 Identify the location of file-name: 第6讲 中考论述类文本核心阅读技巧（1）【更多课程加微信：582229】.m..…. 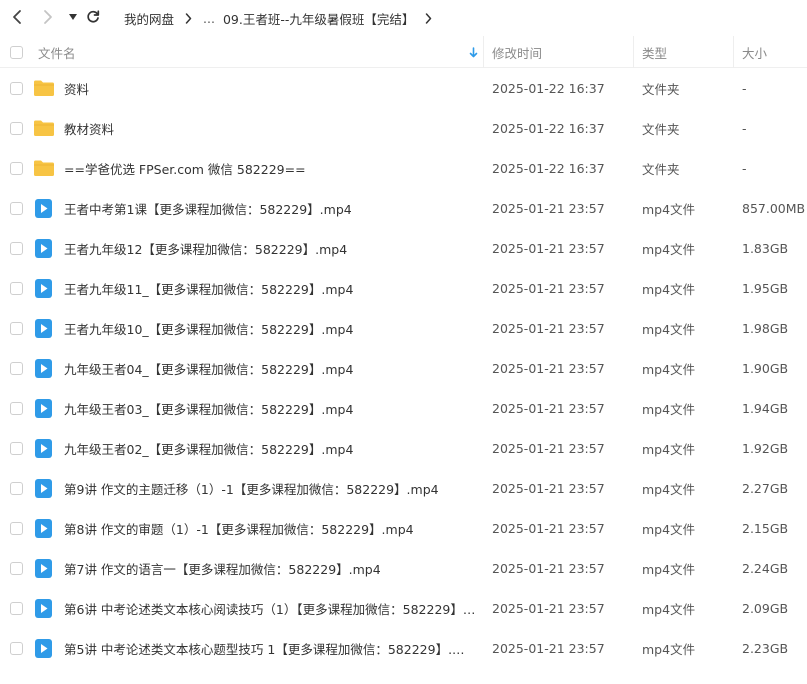
(270, 608).